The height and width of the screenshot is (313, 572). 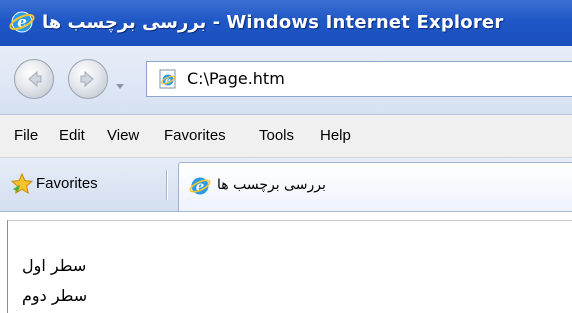 I want to click on forward-button, so click(x=88, y=79).